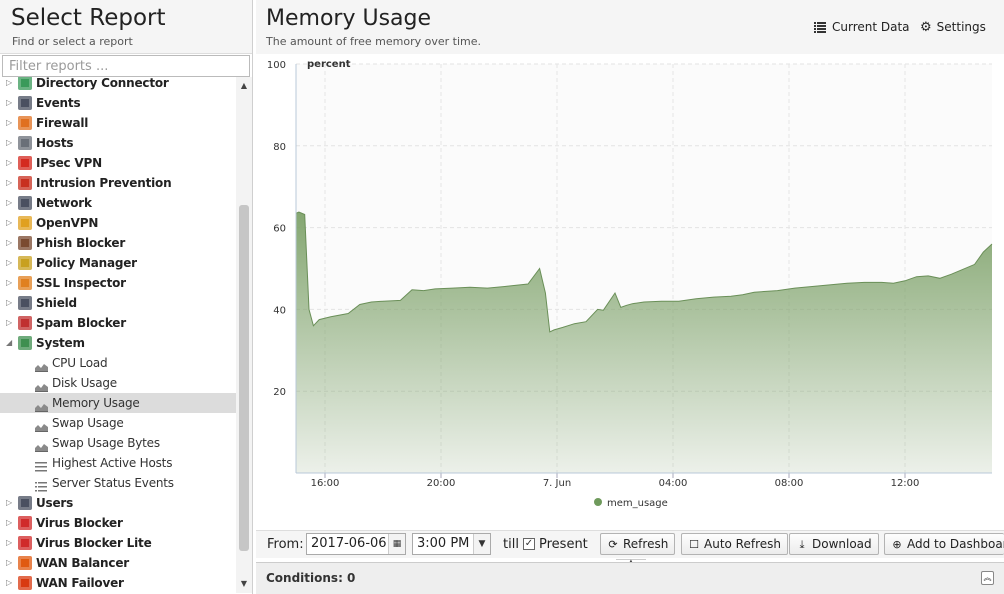 This screenshot has width=1004, height=594. I want to click on tree-item-memory-usage: Memory Usage, so click(118, 403).